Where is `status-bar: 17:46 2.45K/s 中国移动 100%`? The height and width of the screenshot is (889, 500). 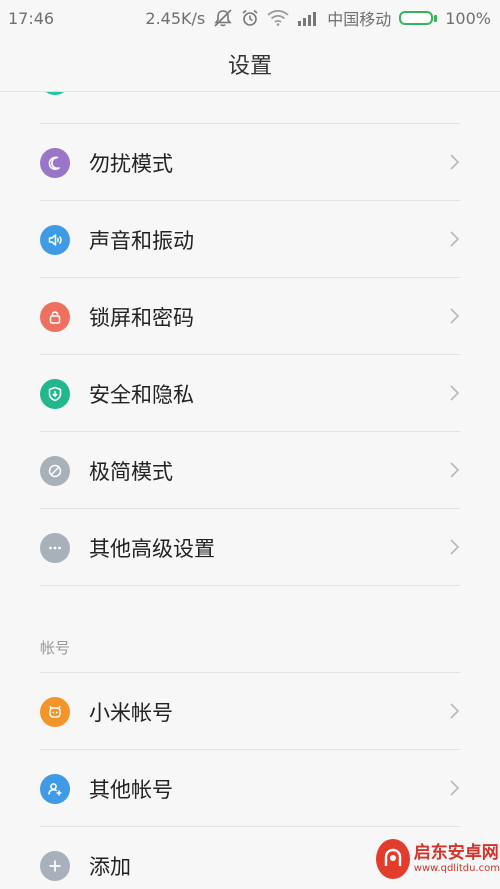
status-bar: 17:46 2.45K/s 中国移动 100% is located at coordinates (250, 18).